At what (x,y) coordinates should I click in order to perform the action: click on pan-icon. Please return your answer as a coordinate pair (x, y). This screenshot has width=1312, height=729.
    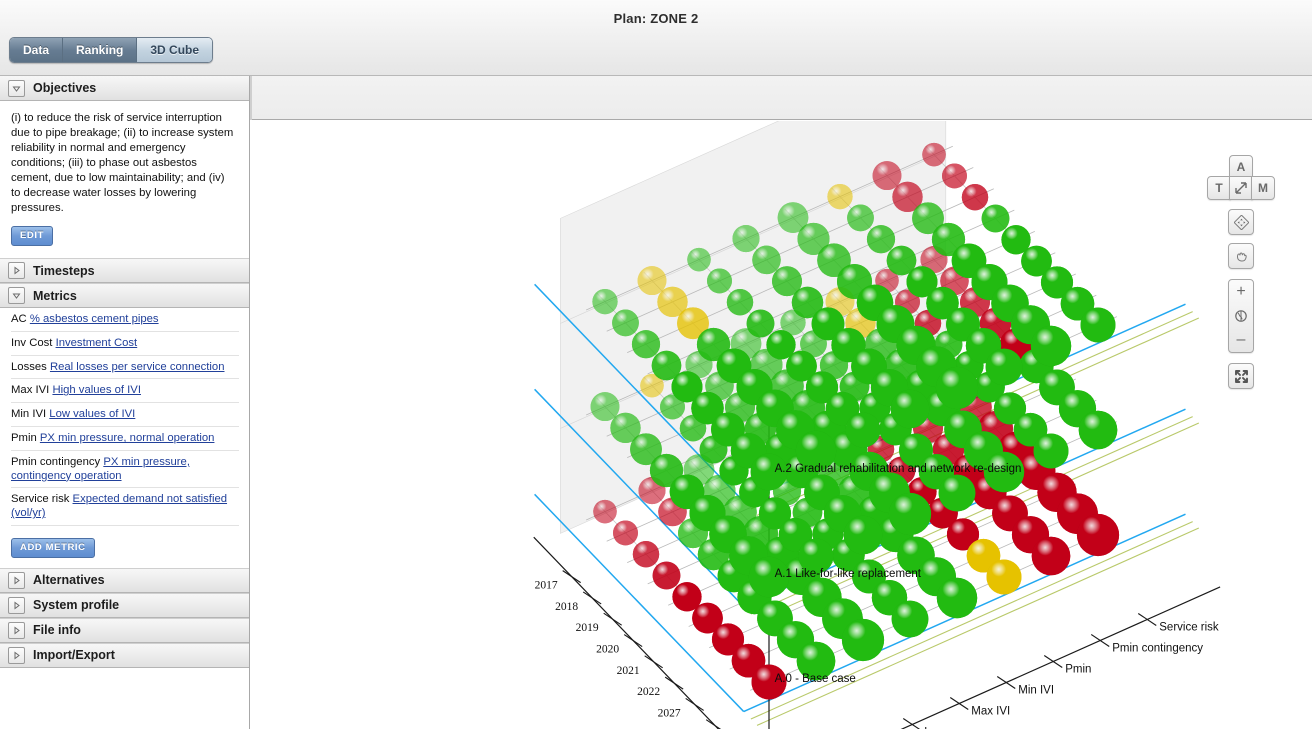
    Looking at the image, I should click on (1241, 222).